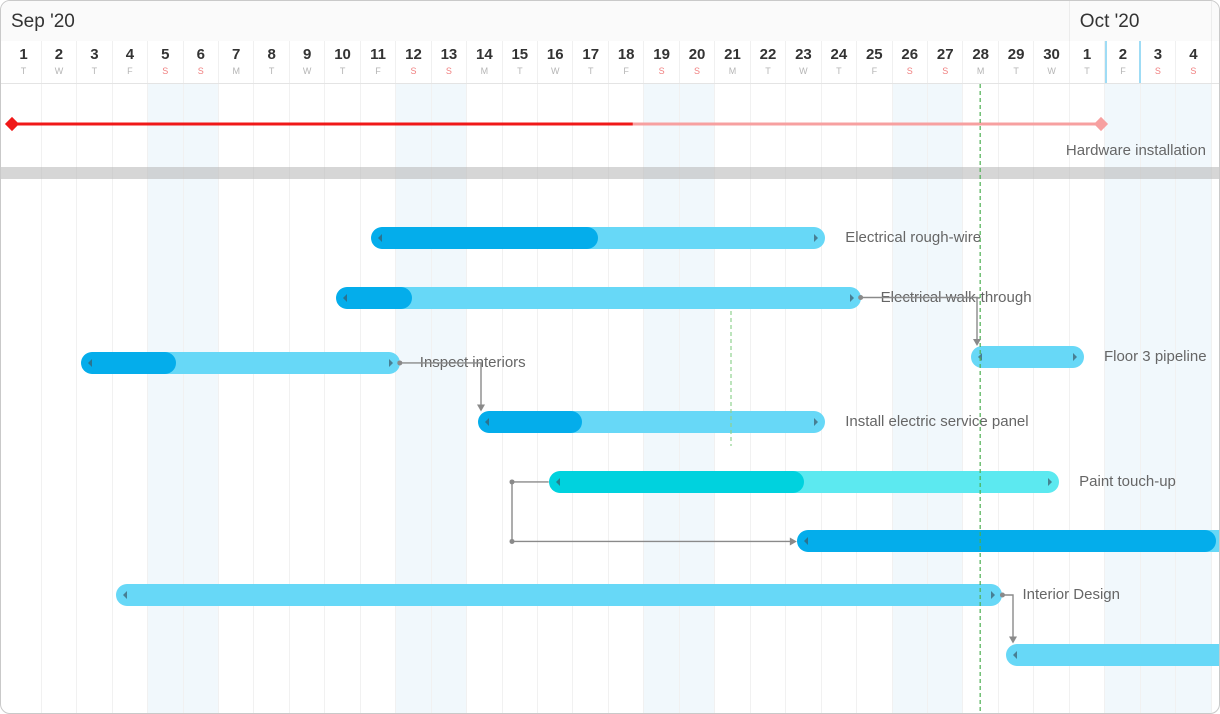  What do you see at coordinates (521, 62) in the screenshot?
I see `day-cell: 15 T` at bounding box center [521, 62].